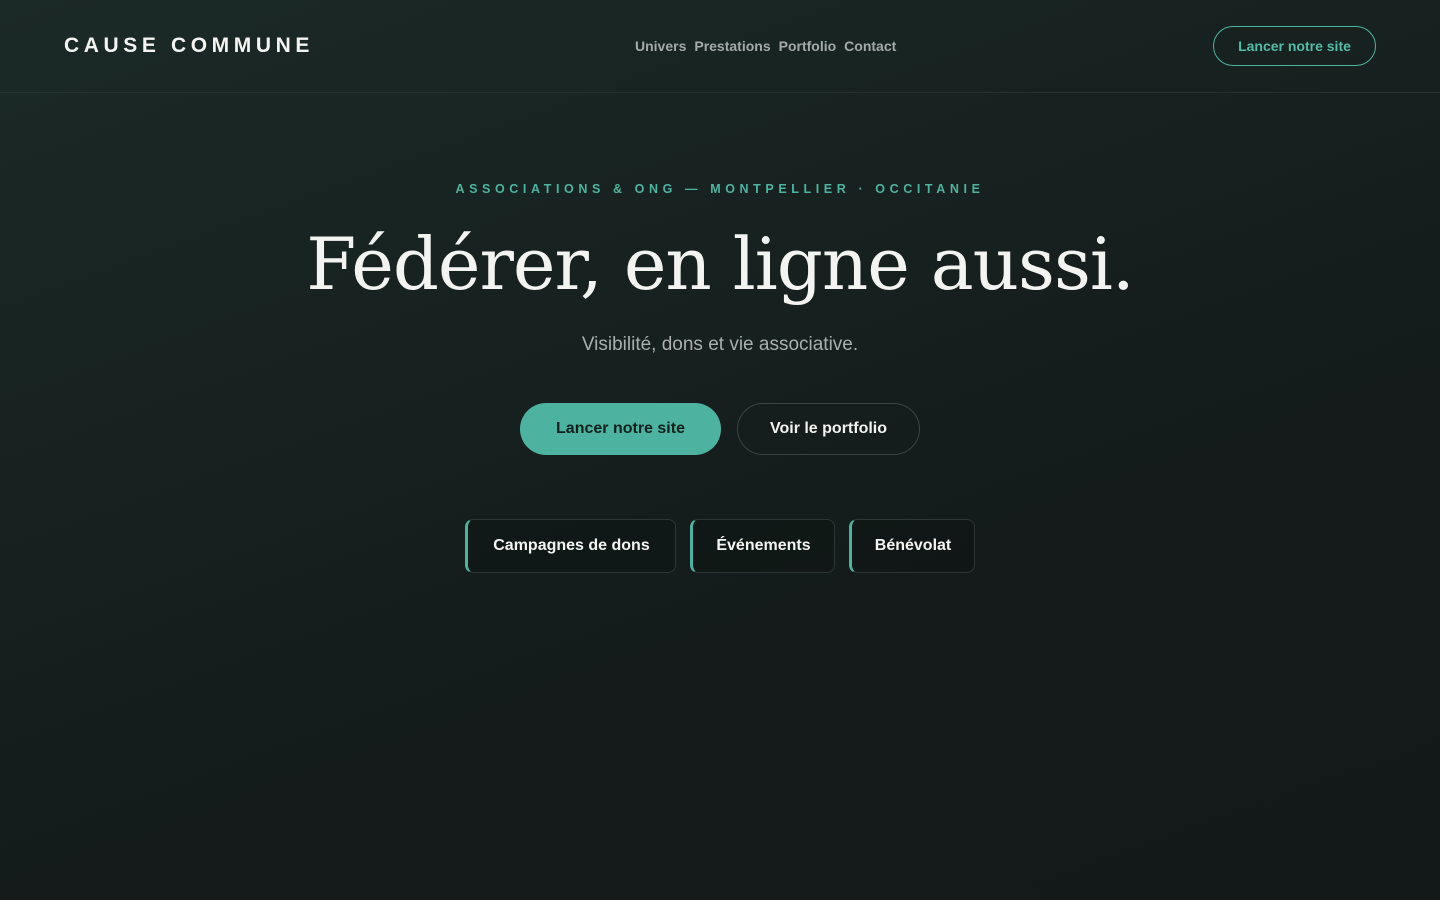 The image size is (1440, 900). I want to click on hero-subtitle: Visibilité, dons et vie associative., so click(720, 344).